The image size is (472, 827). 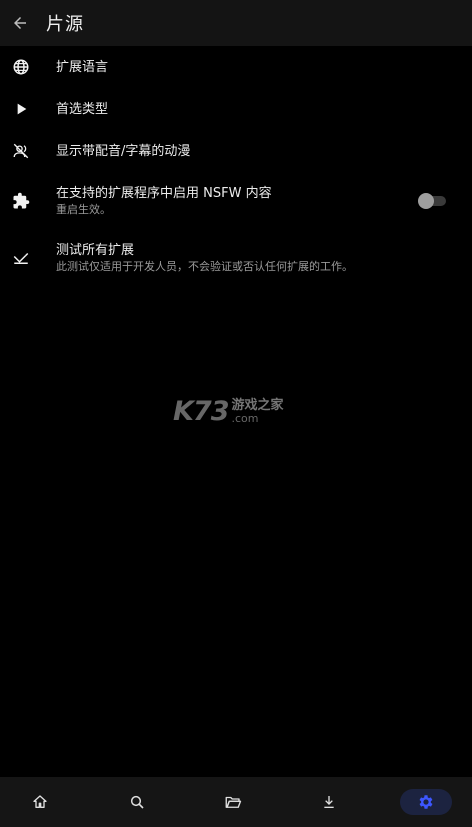 I want to click on bottom-navigation, so click(x=236, y=802).